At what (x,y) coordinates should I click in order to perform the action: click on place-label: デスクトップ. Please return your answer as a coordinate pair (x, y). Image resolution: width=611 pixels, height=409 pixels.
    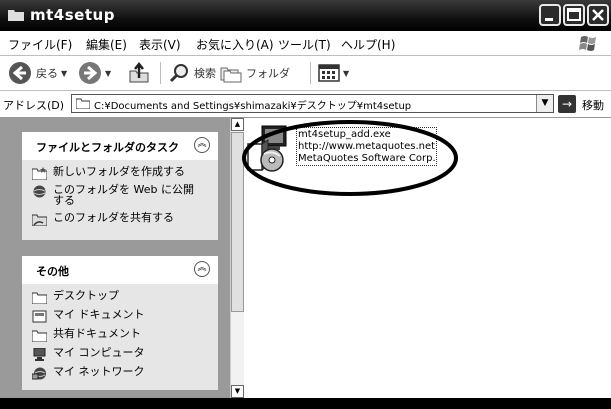
    Looking at the image, I should click on (86, 295).